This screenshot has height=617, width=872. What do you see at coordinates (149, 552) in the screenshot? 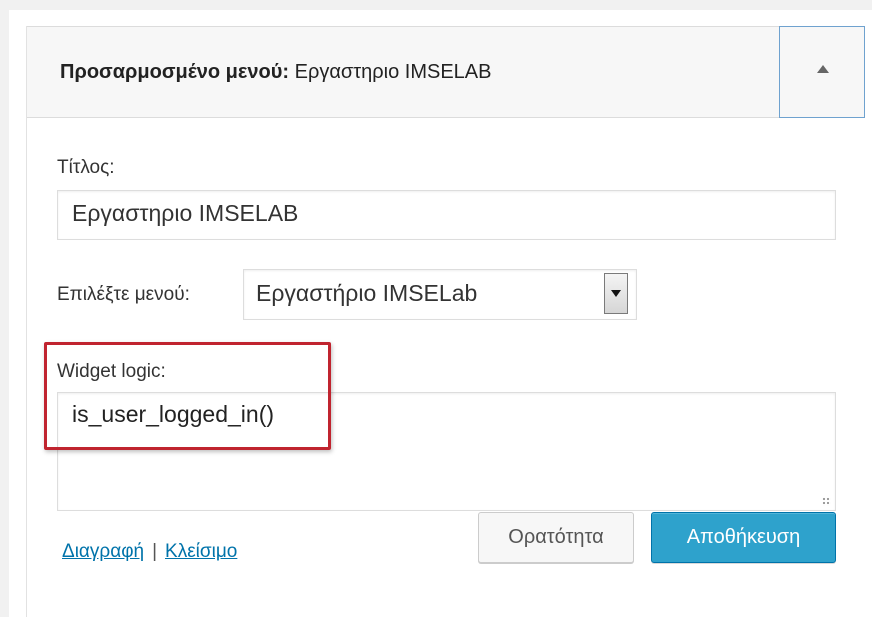
I see `widget-control-links: Διαγραφή | Κλείσιμο` at bounding box center [149, 552].